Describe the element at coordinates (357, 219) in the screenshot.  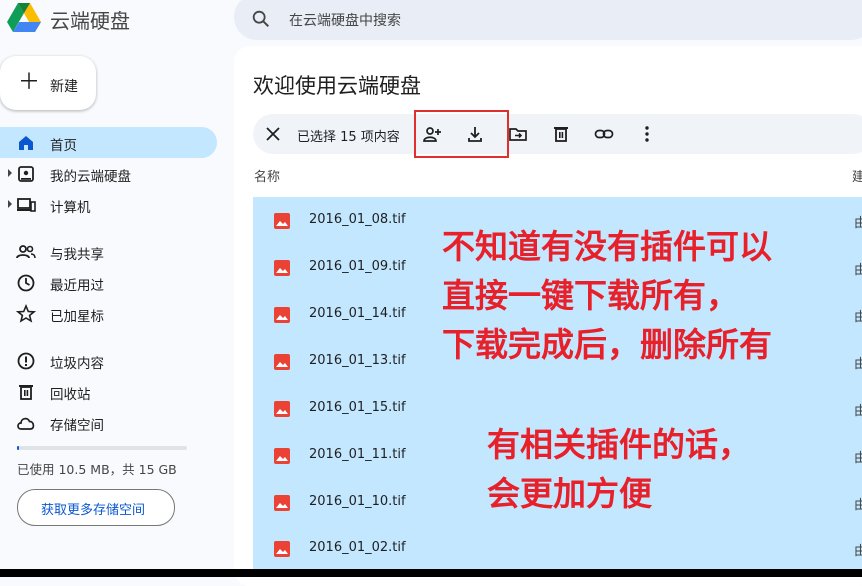
I see `file-name: 2016_01_08.tif` at that location.